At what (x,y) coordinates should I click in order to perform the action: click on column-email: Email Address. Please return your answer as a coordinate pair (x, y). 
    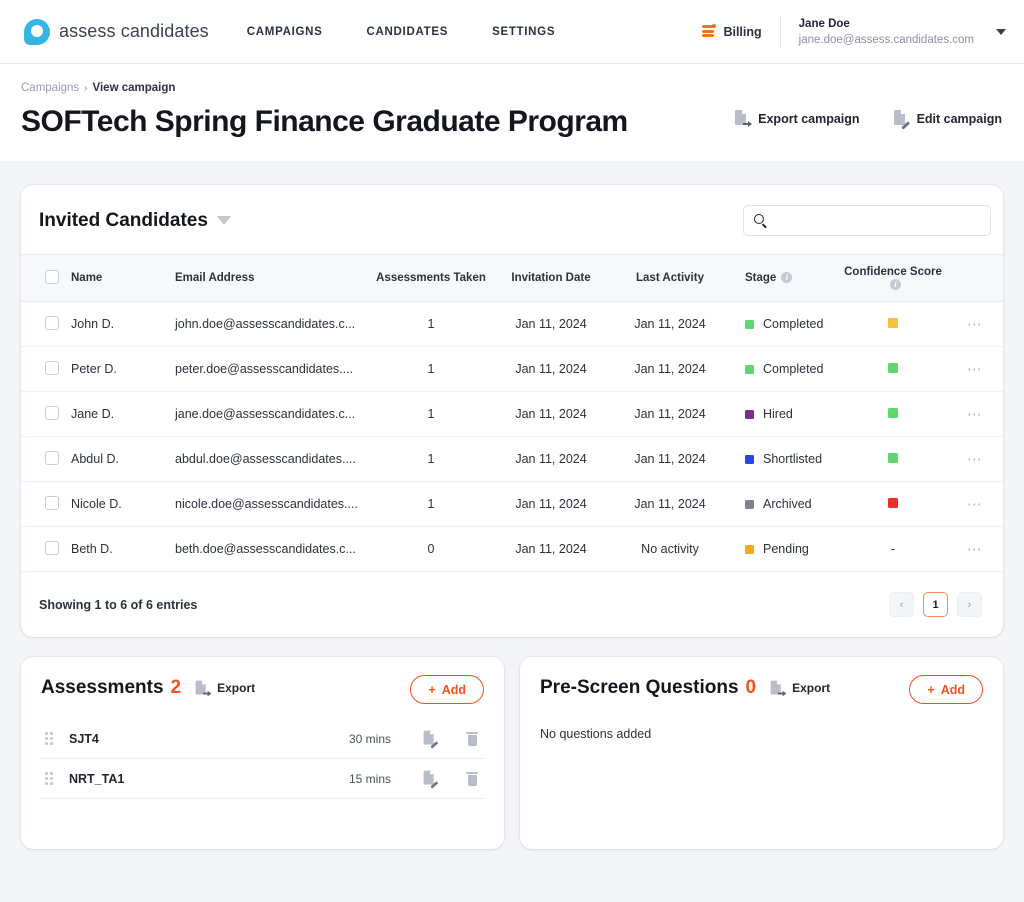
    Looking at the image, I should click on (271, 278).